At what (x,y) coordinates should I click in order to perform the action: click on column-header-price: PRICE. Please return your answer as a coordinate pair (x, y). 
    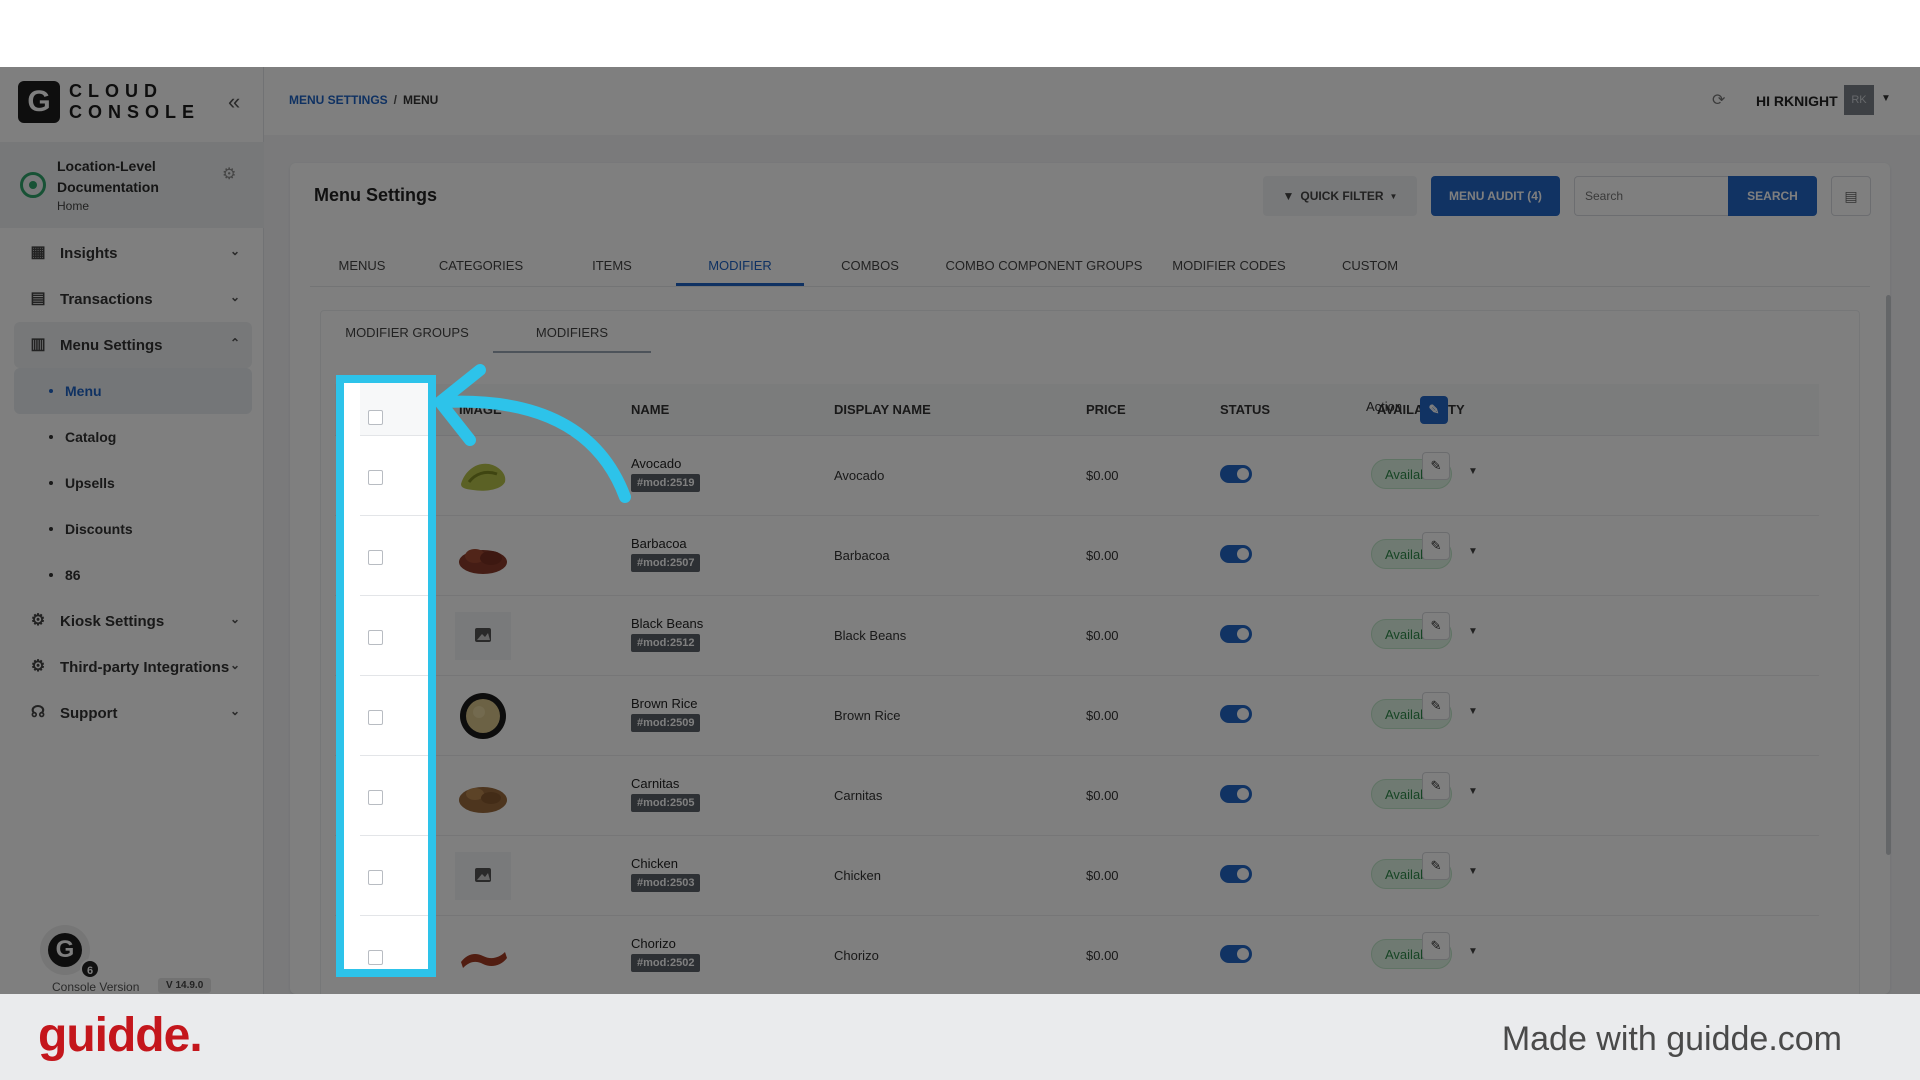
    Looking at the image, I should click on (1106, 409).